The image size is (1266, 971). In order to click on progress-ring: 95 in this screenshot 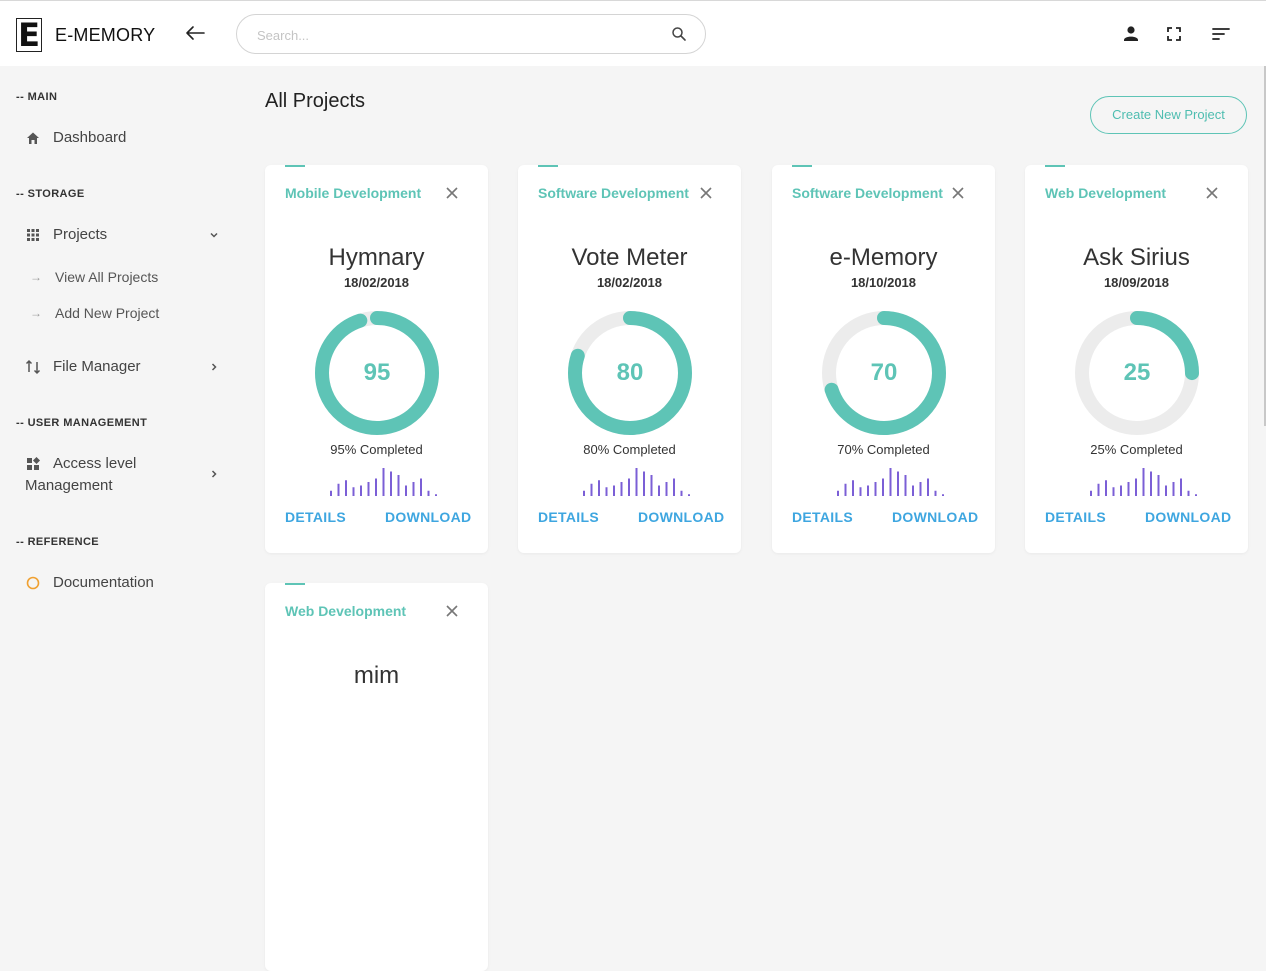, I will do `click(377, 373)`.